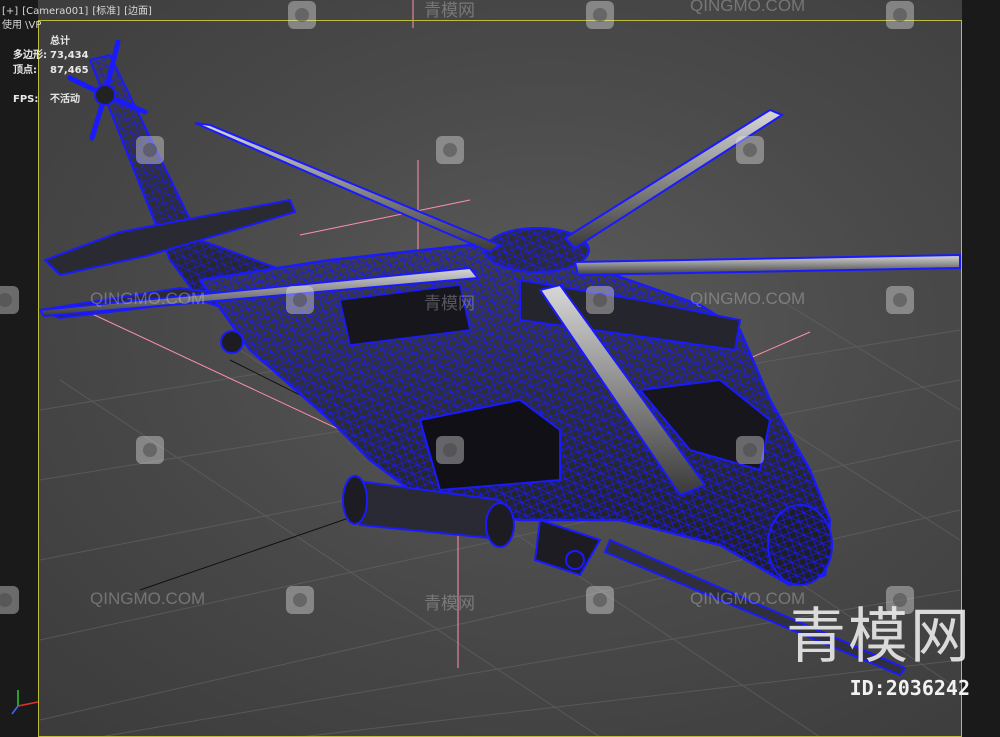 Image resolution: width=1000 pixels, height=737 pixels. What do you see at coordinates (55, 11) in the screenshot?
I see `viewport-camera-menu: [Camera001]` at bounding box center [55, 11].